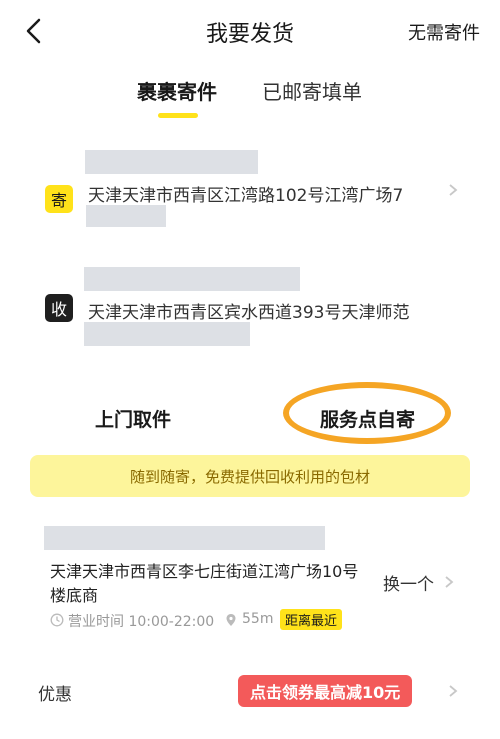  I want to click on sender-badge: 寄, so click(59, 199).